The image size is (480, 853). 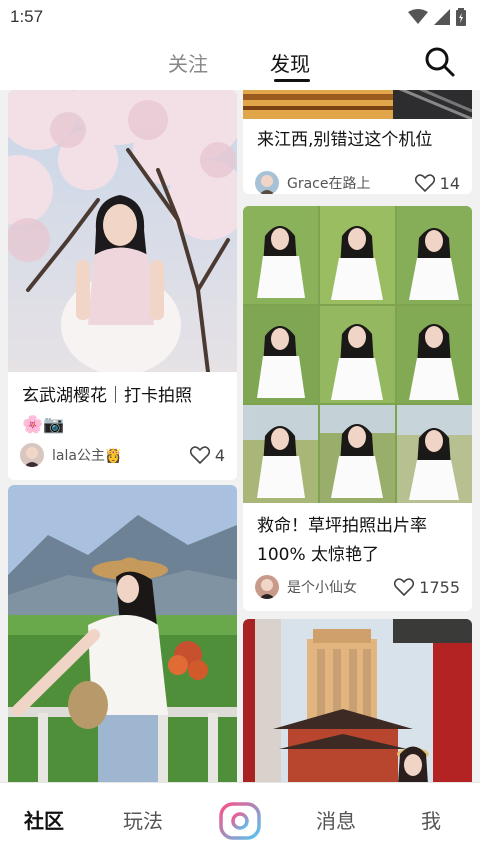 I want to click on like-button: 4, so click(x=207, y=455).